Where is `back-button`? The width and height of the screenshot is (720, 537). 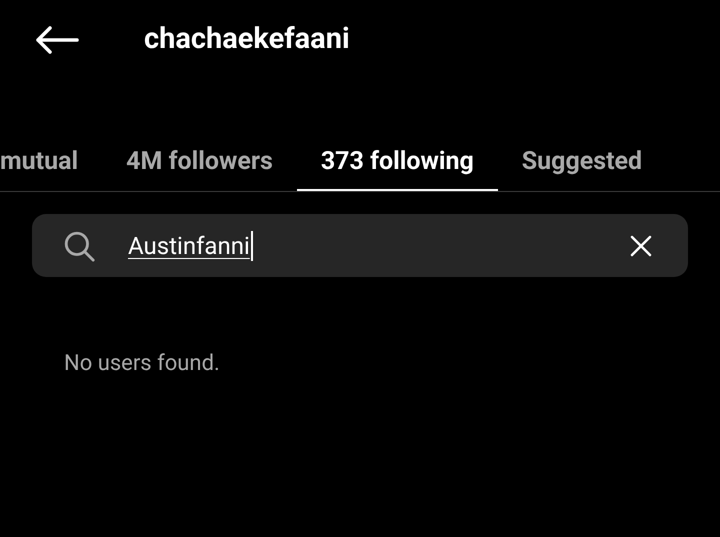 back-button is located at coordinates (57, 40).